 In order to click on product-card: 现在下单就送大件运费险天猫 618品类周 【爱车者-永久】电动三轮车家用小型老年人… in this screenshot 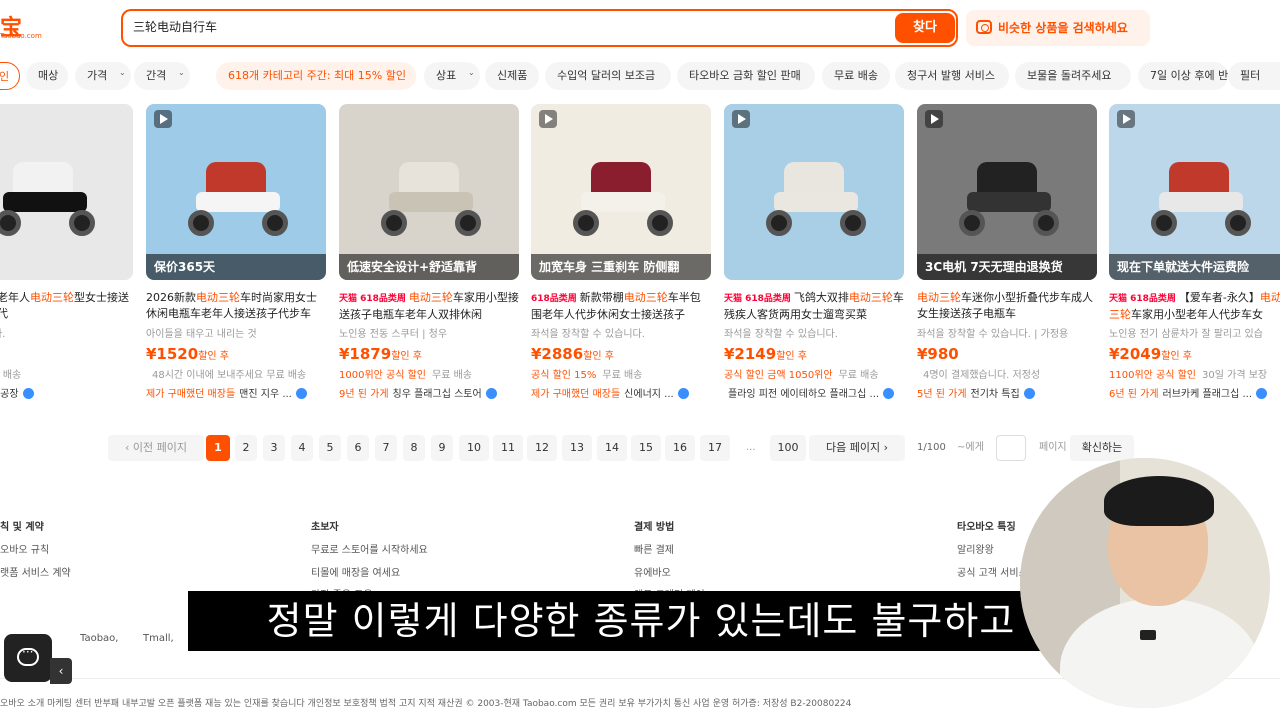, I will do `click(1194, 252)`.